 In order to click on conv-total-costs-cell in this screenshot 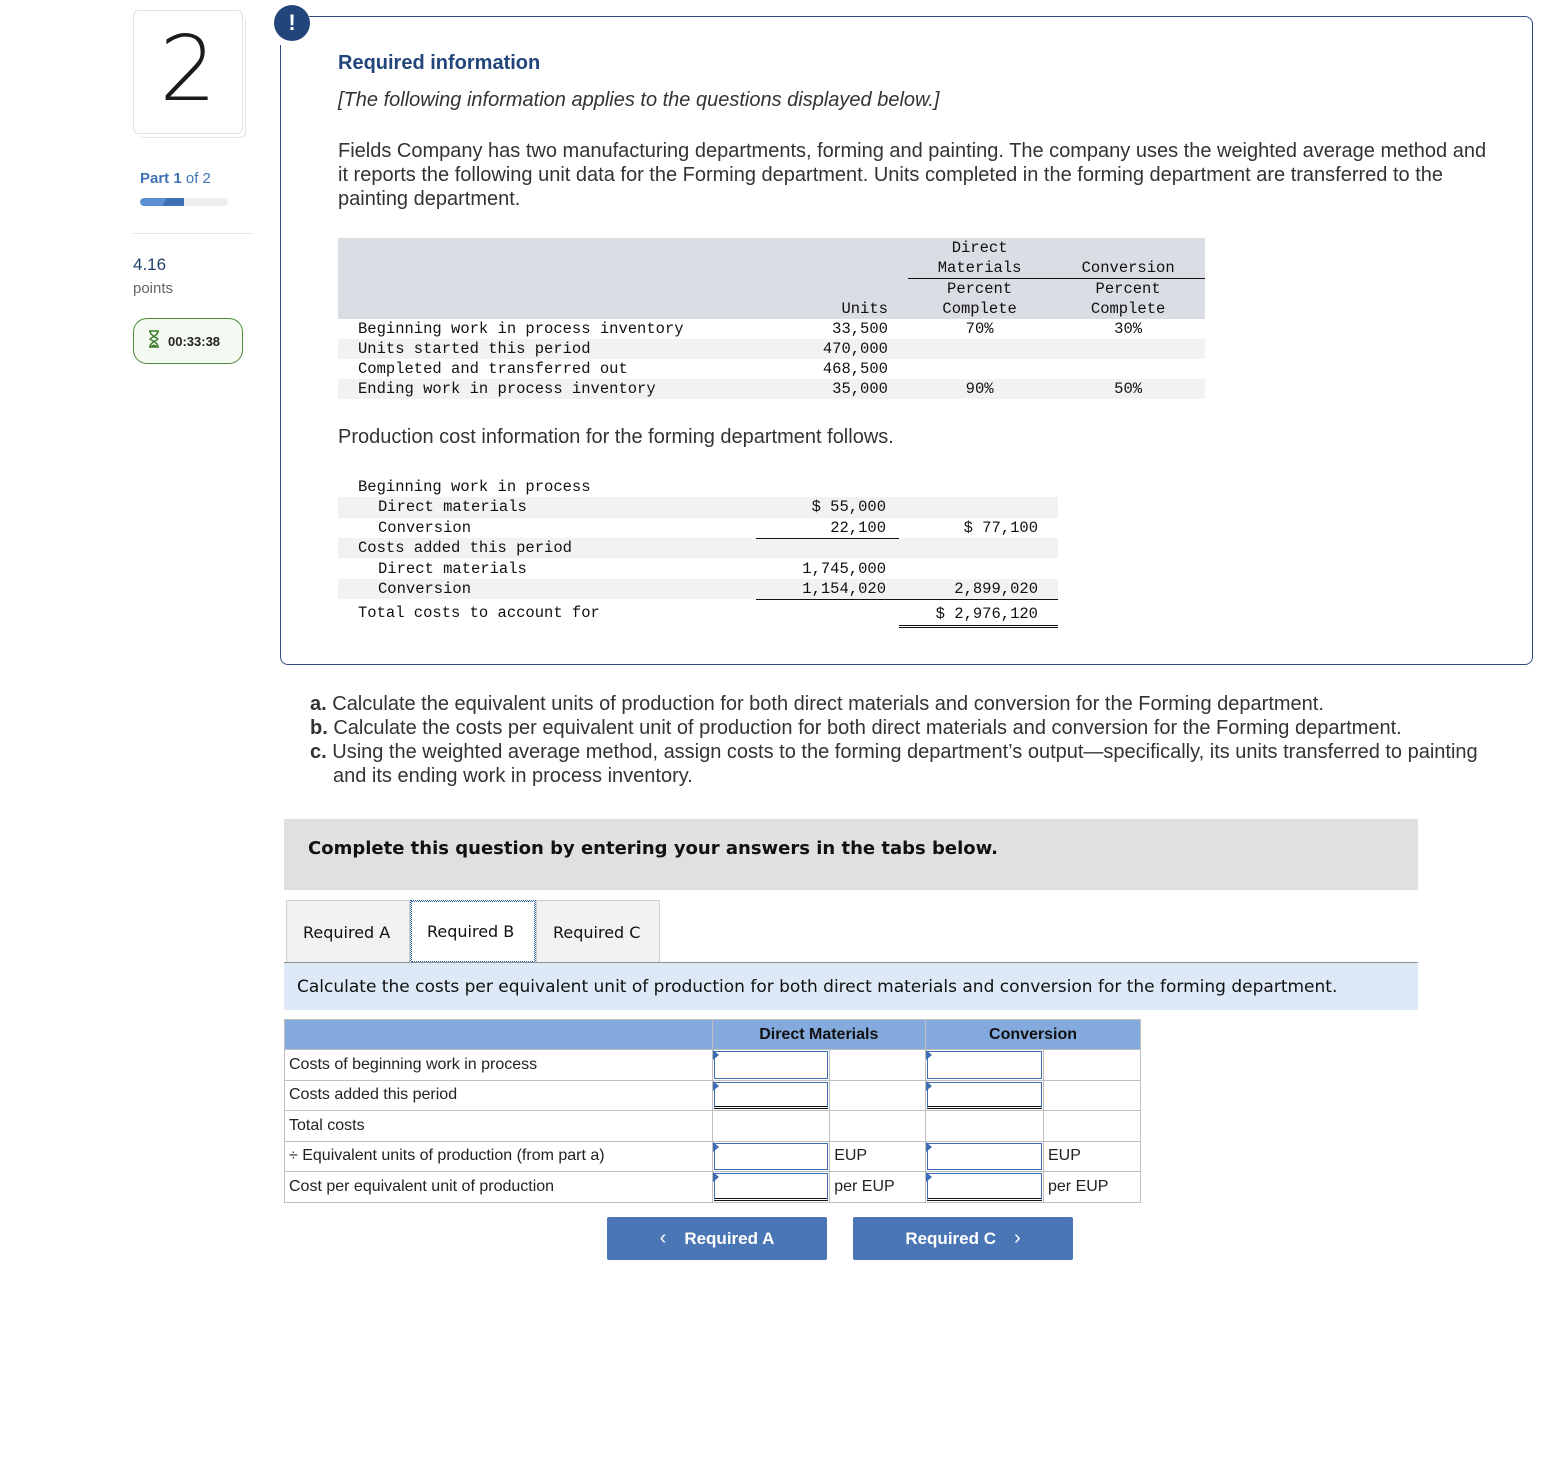, I will do `click(984, 1126)`.